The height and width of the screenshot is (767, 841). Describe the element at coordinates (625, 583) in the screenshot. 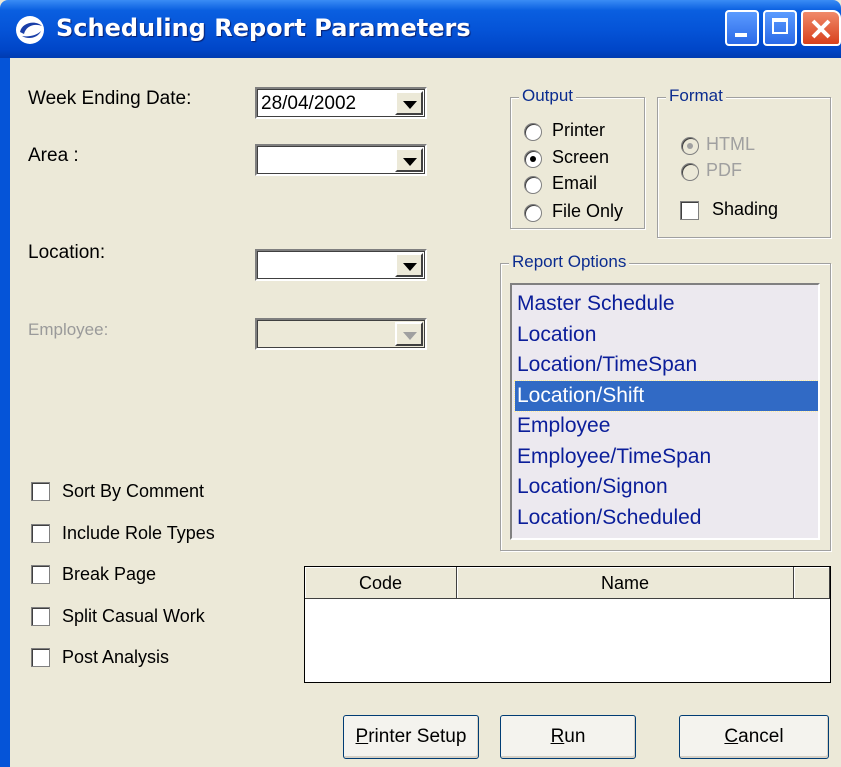

I see `grid-header-name: Name` at that location.